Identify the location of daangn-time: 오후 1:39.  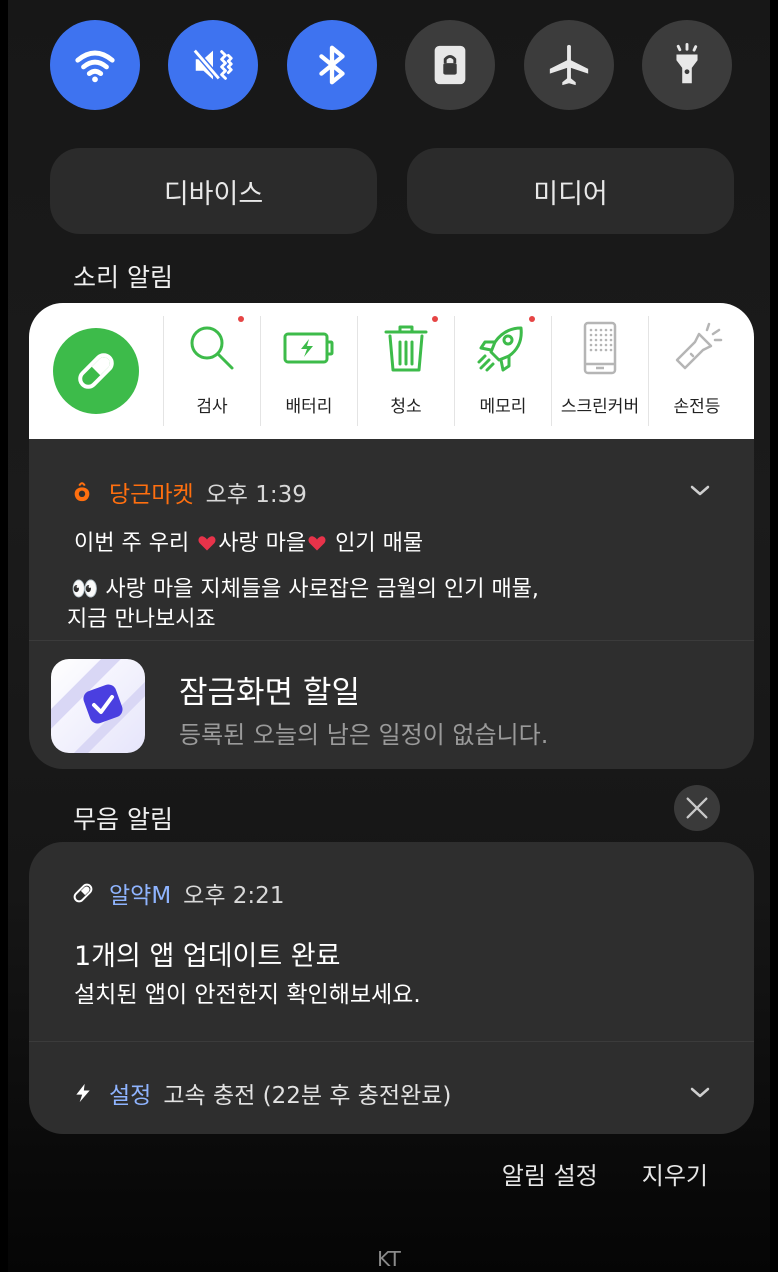
(256, 495).